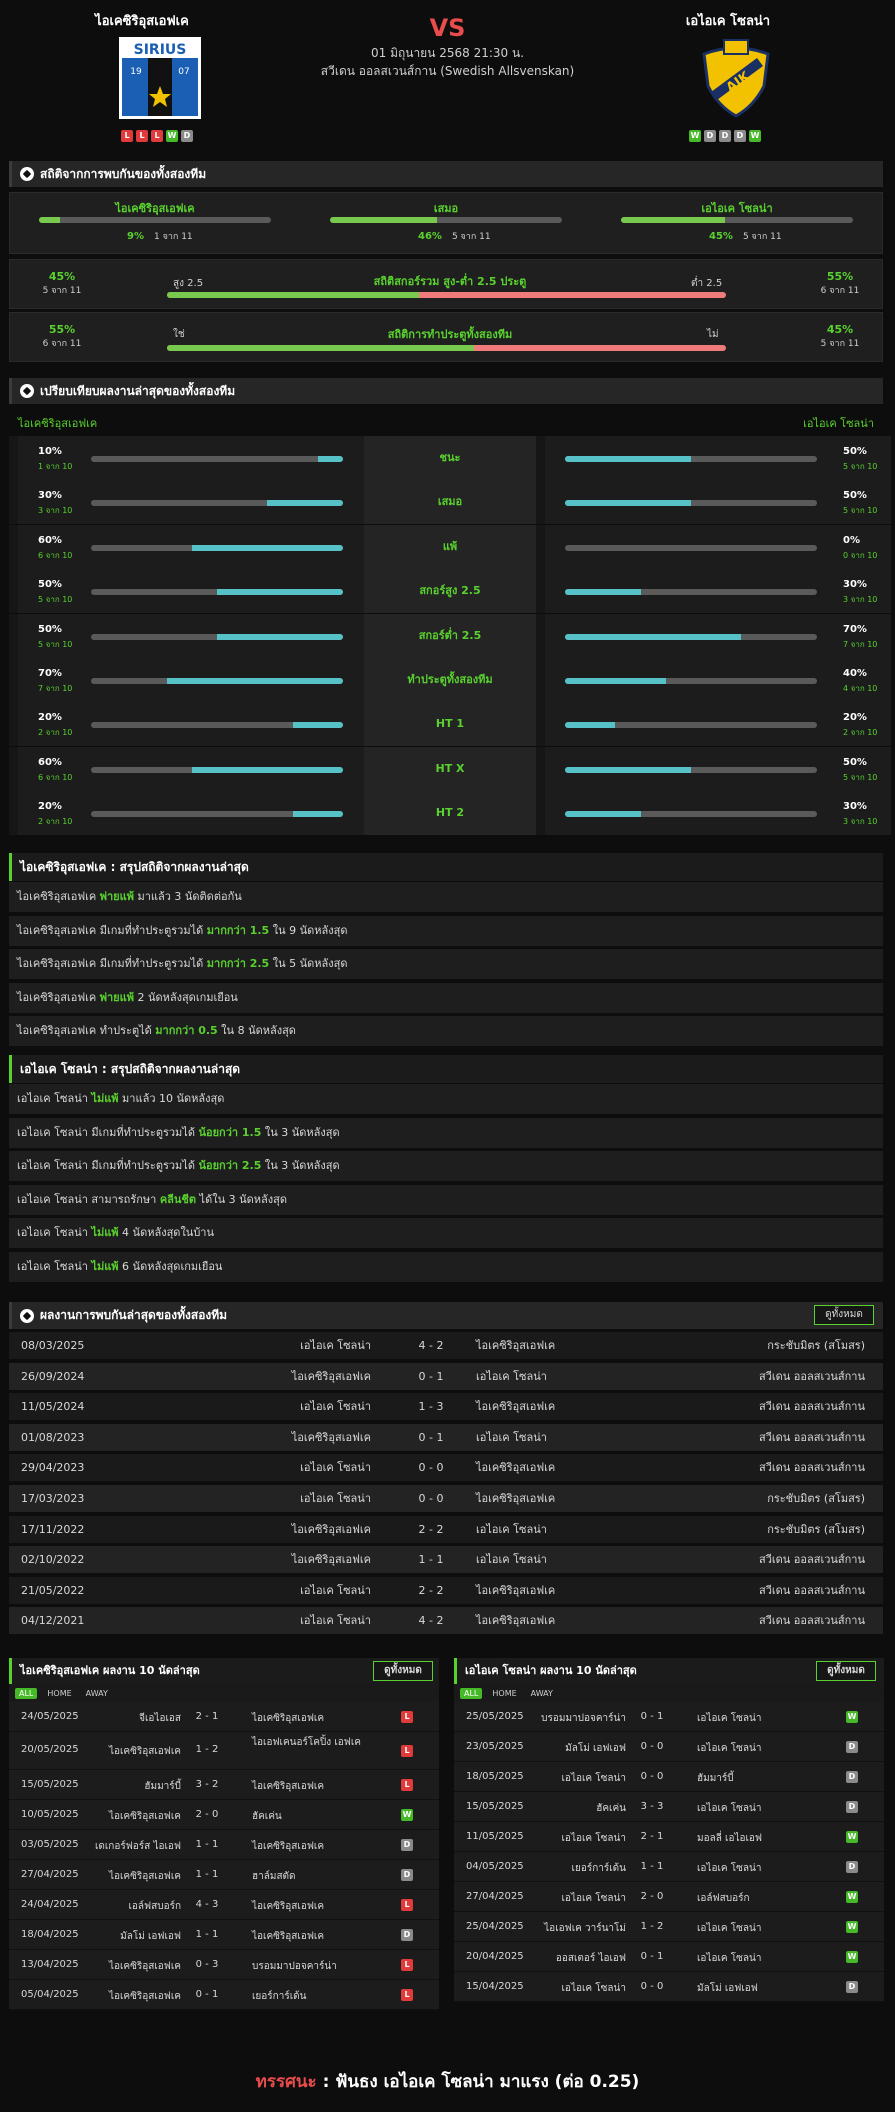 This screenshot has height=2112, width=895. I want to click on last10-away-team: ไอเอฟเคนอร์โคปิ้ง เอฟเค, so click(314, 1742).